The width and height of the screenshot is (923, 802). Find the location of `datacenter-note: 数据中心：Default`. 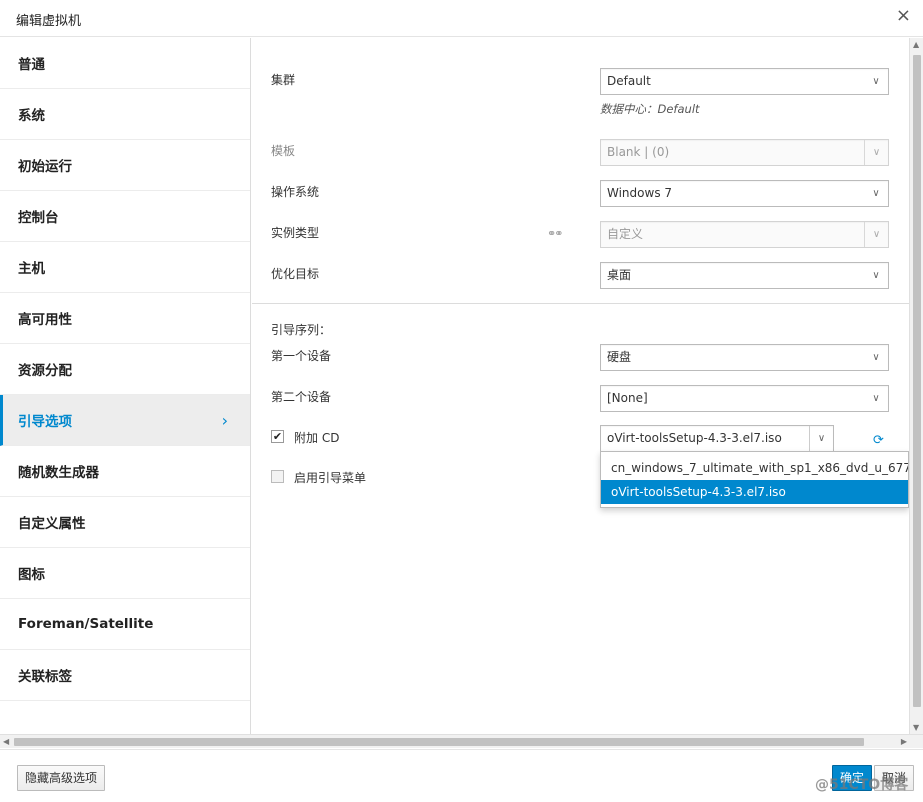

datacenter-note: 数据中心：Default is located at coordinates (650, 109).